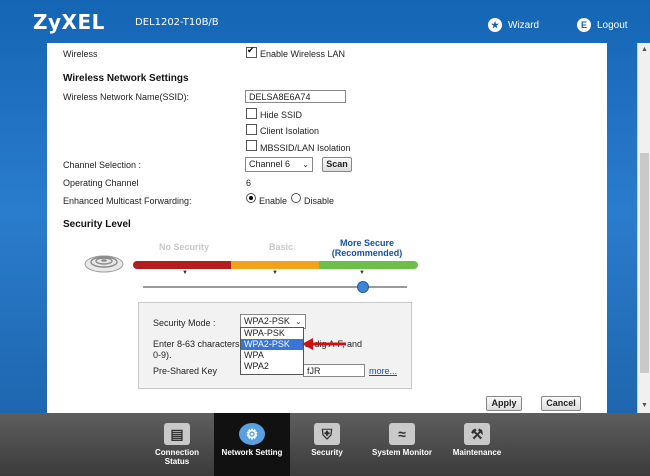  What do you see at coordinates (327, 452) in the screenshot?
I see `nav-label: Security` at bounding box center [327, 452].